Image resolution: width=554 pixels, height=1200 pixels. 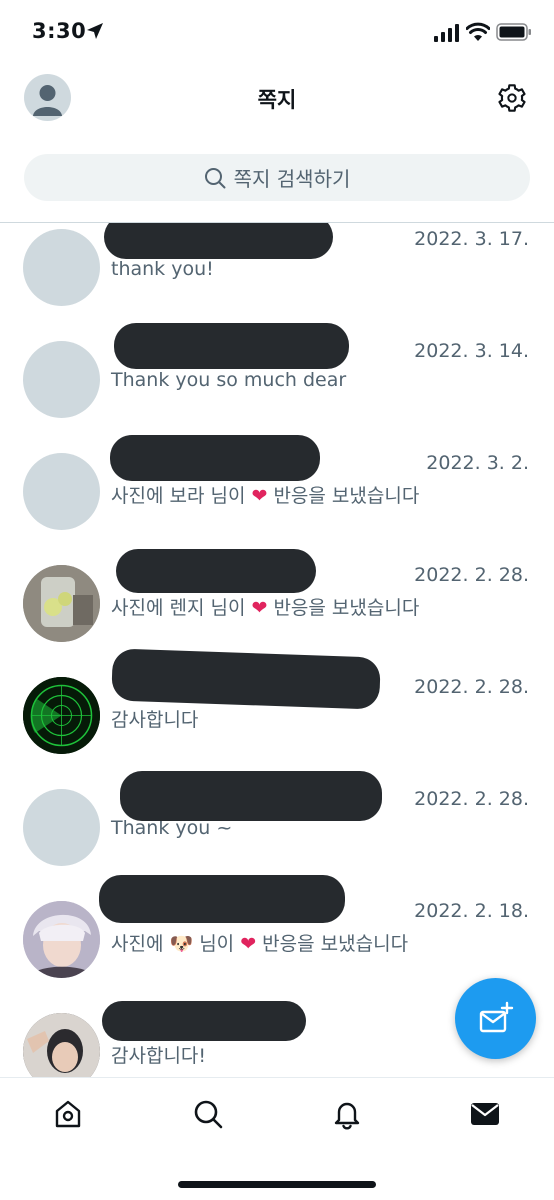 I want to click on conversation-item: 2022. 3. 14. Thank you so much dear, so click(x=277, y=385).